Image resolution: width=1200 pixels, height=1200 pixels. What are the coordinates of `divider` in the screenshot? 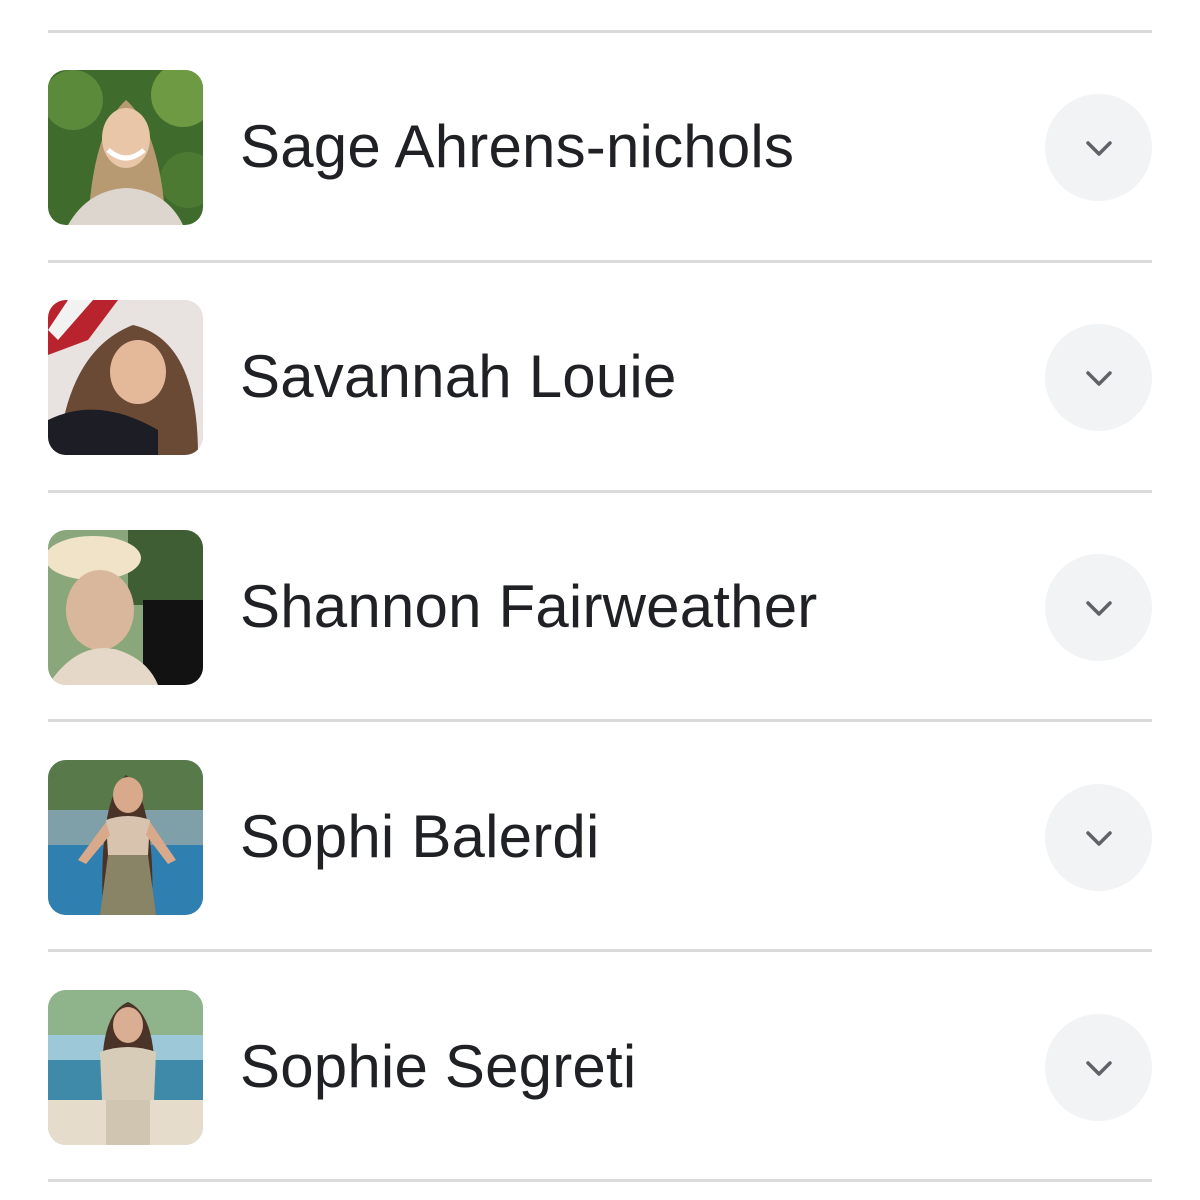 It's located at (600, 1180).